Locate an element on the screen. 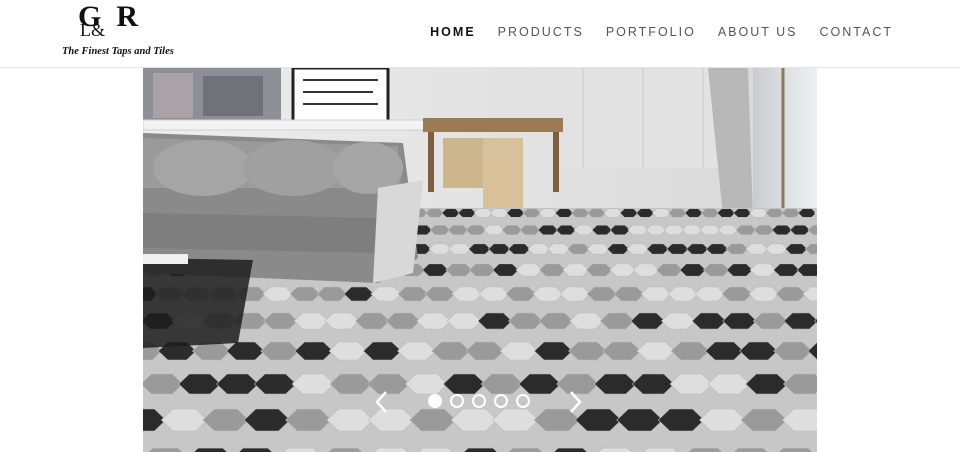  logo-ampersand-mark: L& is located at coordinates (92, 30).